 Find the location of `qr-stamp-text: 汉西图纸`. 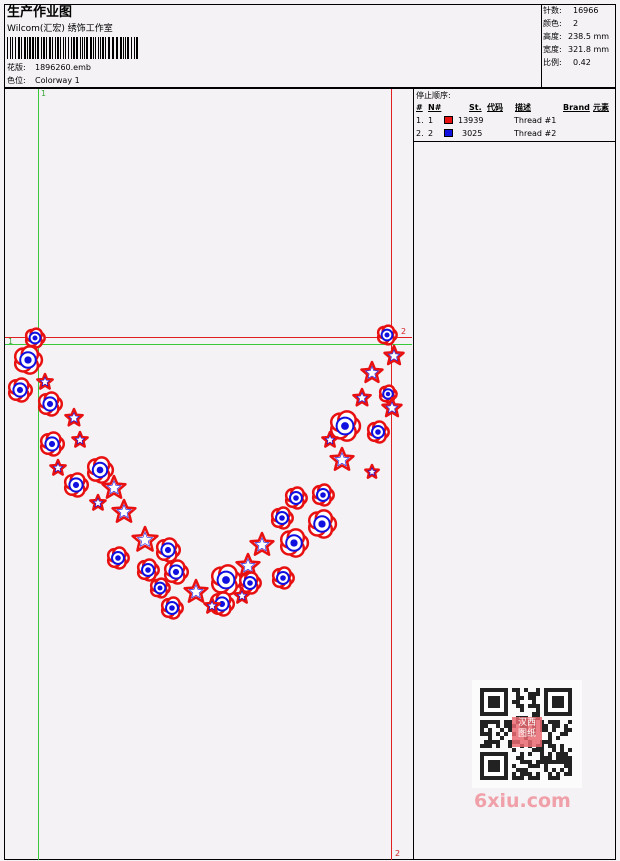

qr-stamp-text: 汉西图纸 is located at coordinates (526, 728).